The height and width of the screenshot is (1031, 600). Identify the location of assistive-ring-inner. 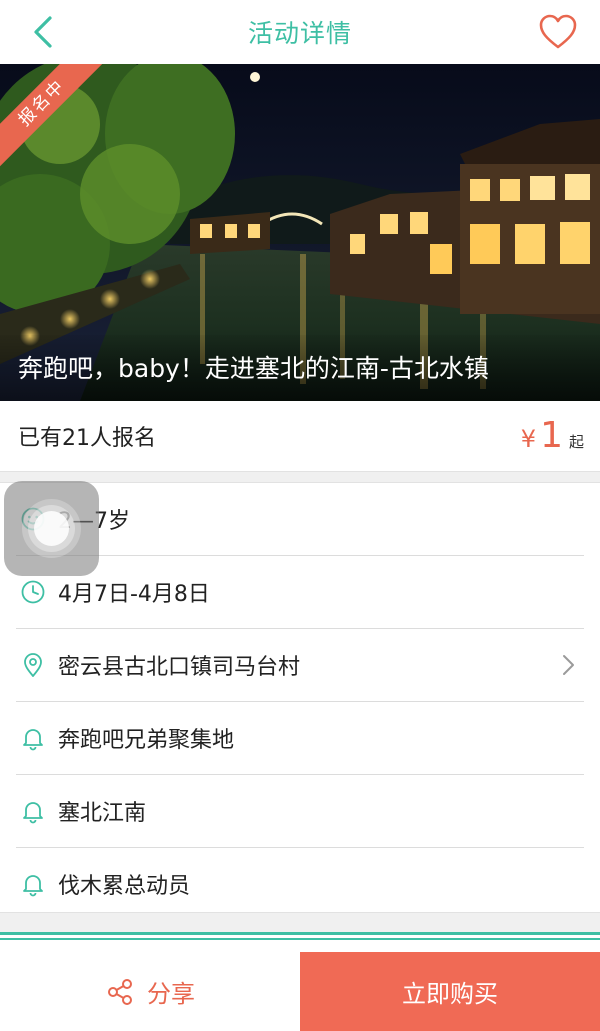
(51, 528).